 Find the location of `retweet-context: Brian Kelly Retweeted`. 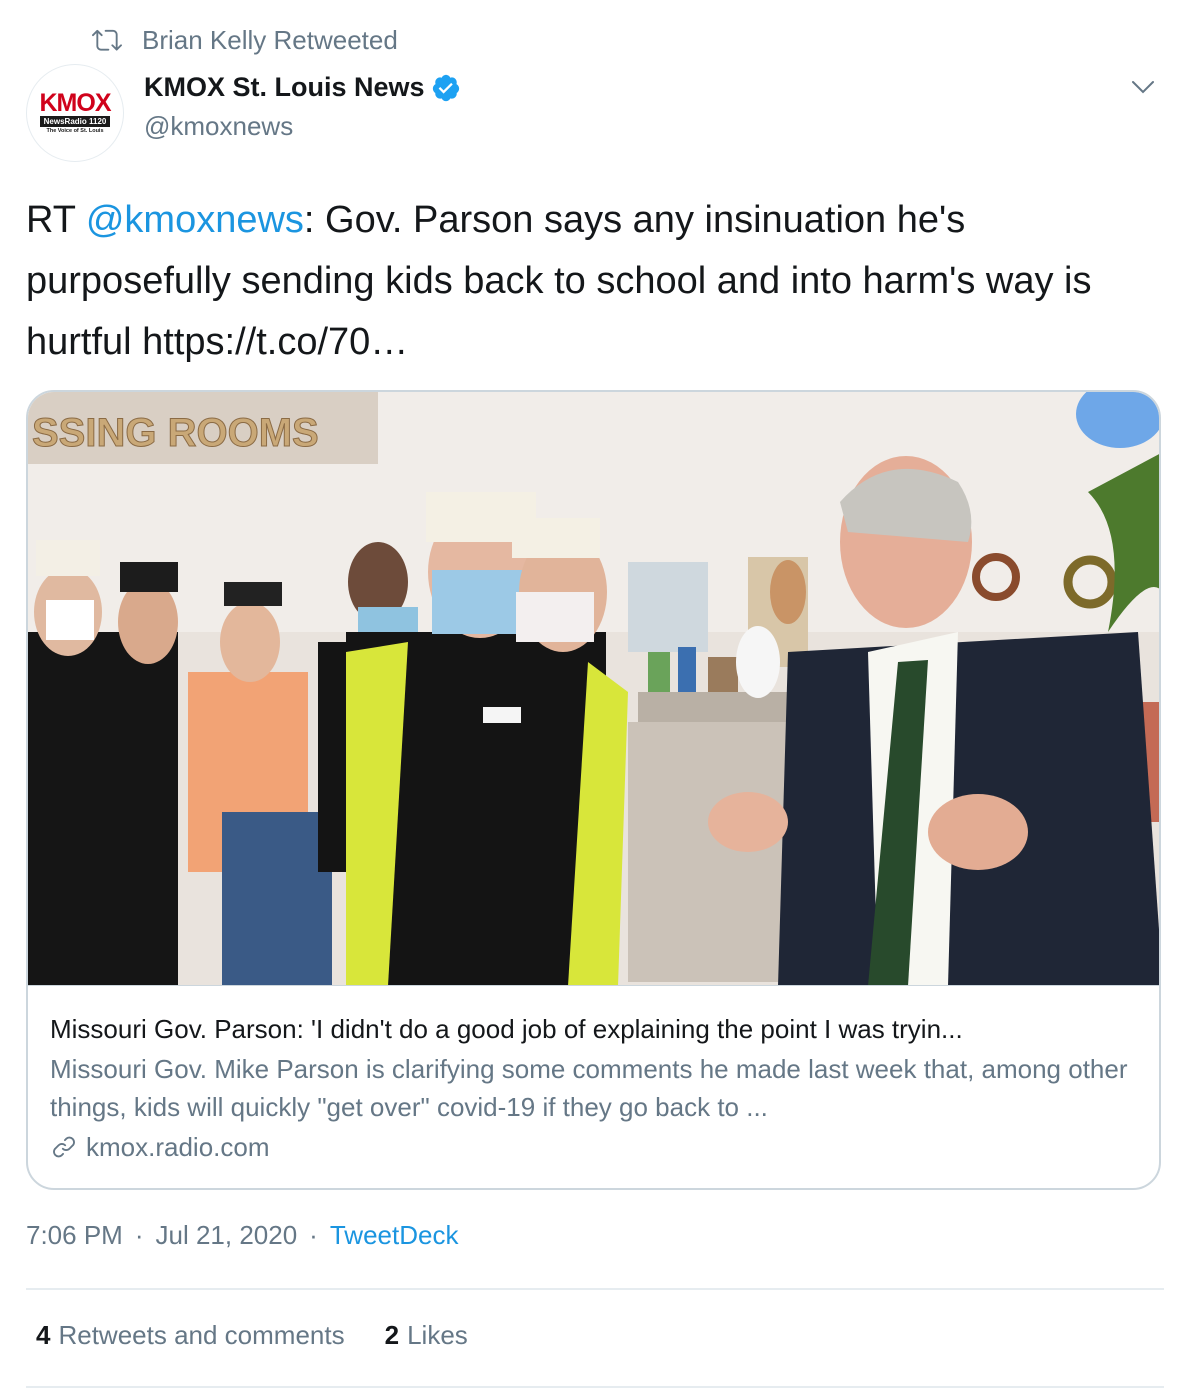

retweet-context: Brian Kelly Retweeted is located at coordinates (244, 40).